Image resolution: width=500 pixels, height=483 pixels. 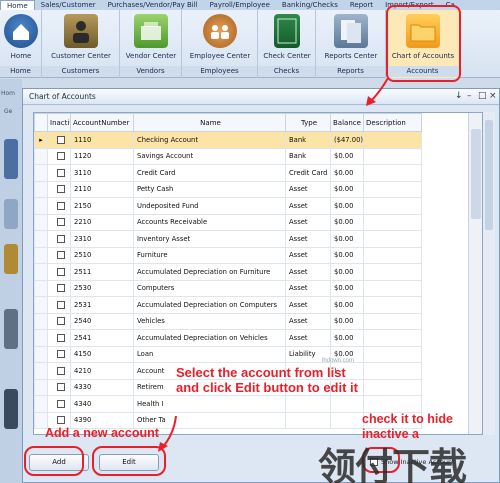 I want to click on account-number-cell: 3110, so click(x=102, y=173).